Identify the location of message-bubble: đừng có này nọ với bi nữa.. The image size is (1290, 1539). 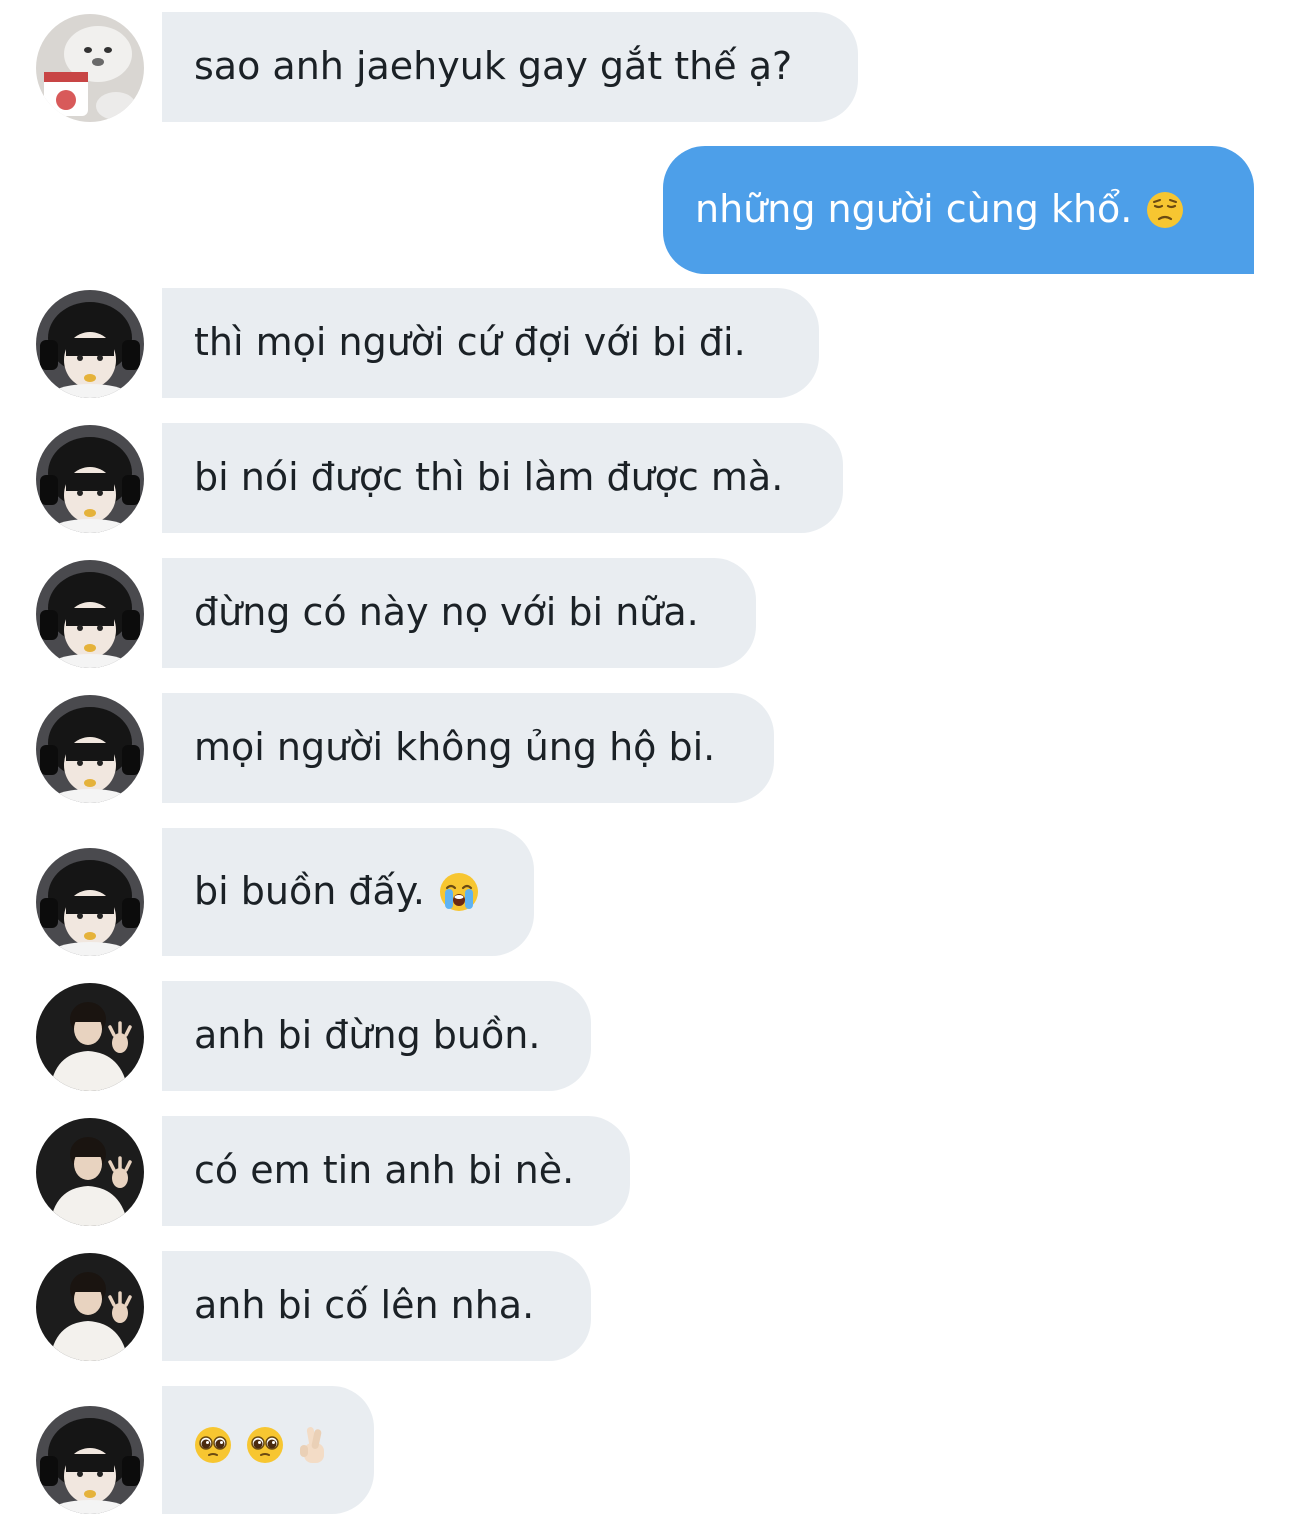
(459, 613).